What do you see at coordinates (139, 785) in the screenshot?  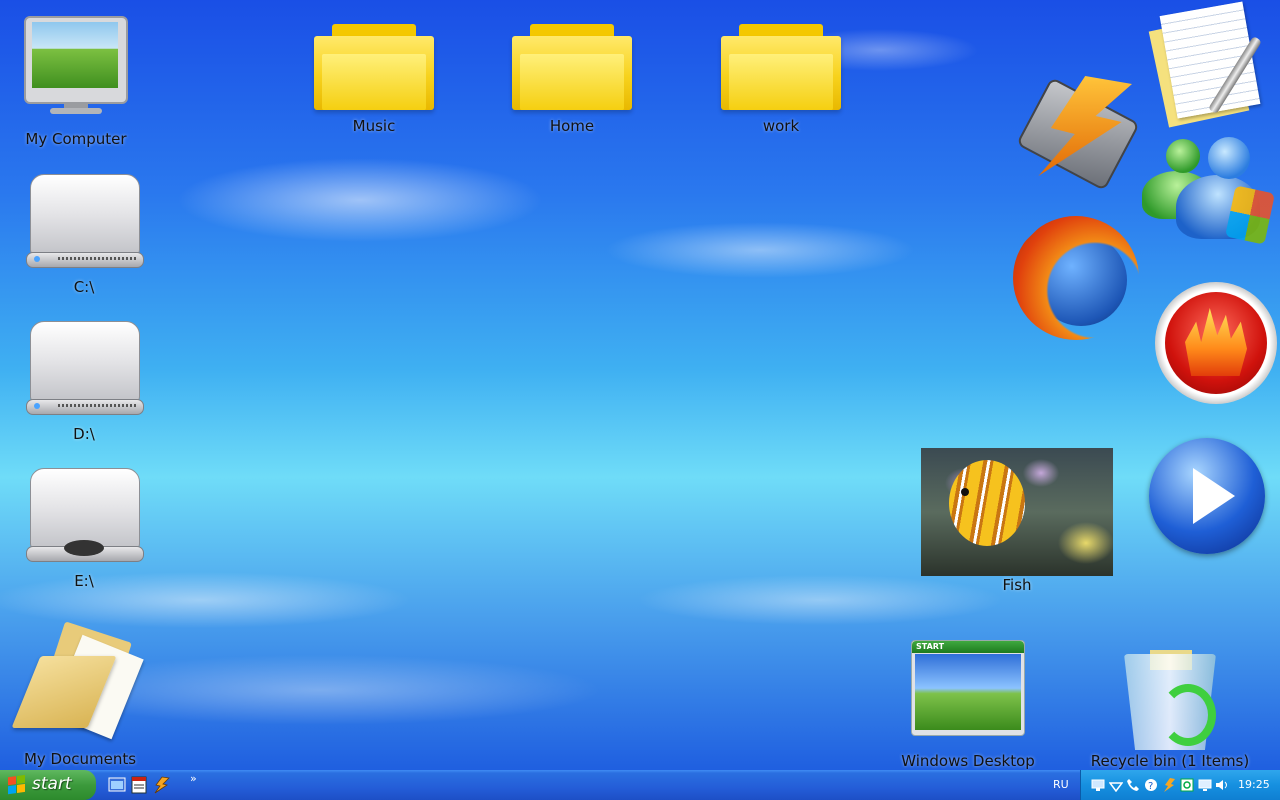 I see `notepad-icon` at bounding box center [139, 785].